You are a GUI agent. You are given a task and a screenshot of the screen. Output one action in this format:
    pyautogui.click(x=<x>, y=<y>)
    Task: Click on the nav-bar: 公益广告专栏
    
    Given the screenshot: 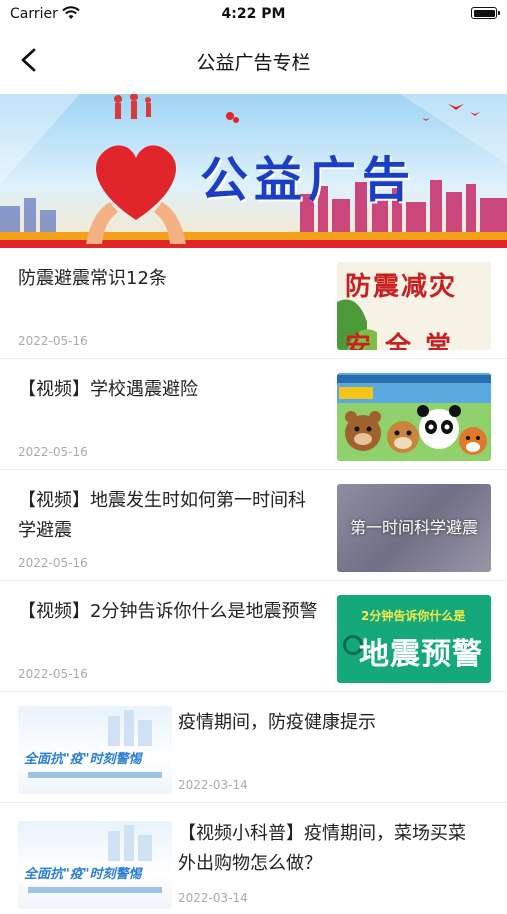 What is the action you would take?
    pyautogui.click(x=253, y=60)
    